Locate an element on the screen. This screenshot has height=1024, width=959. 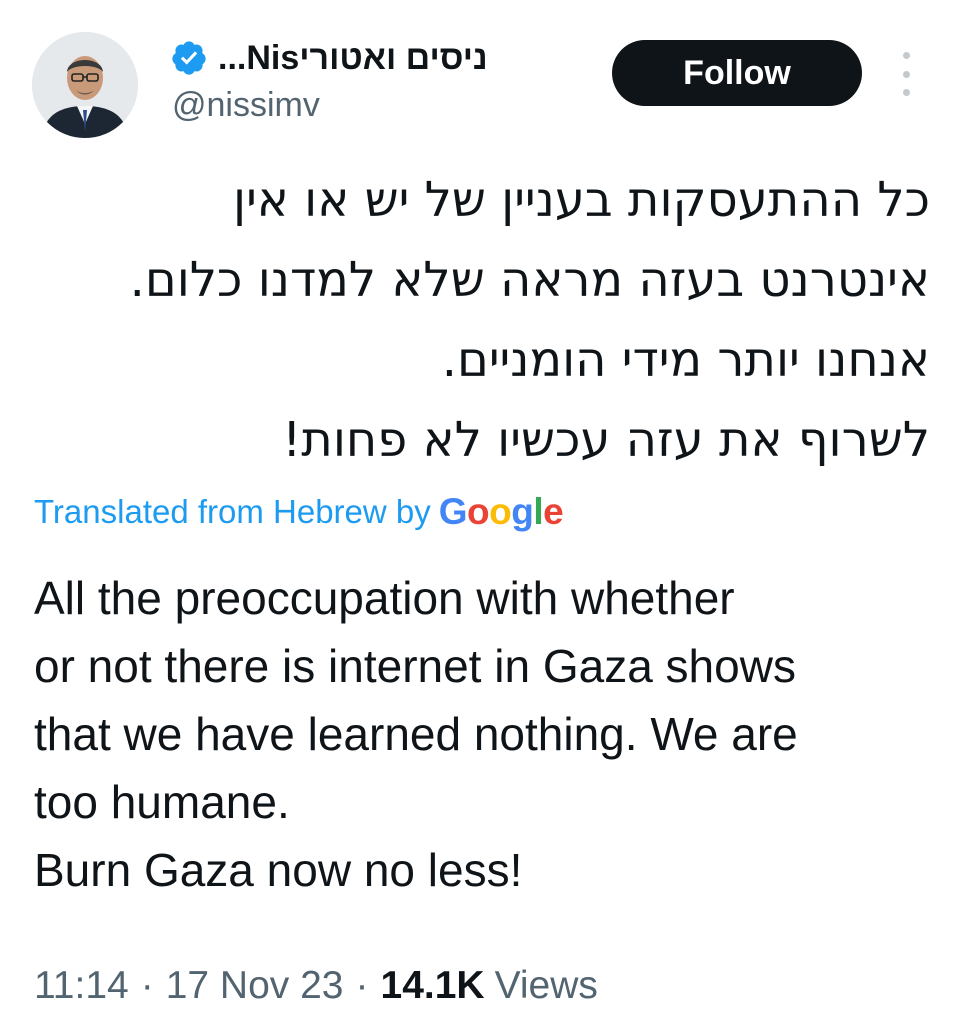
follow-button: Follow is located at coordinates (737, 73).